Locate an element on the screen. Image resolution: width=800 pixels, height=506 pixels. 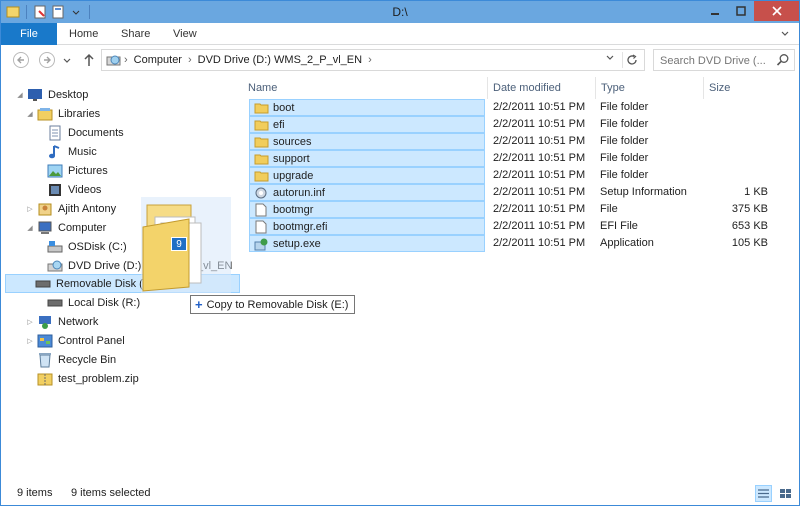
refresh-button is located at coordinates (631, 60).